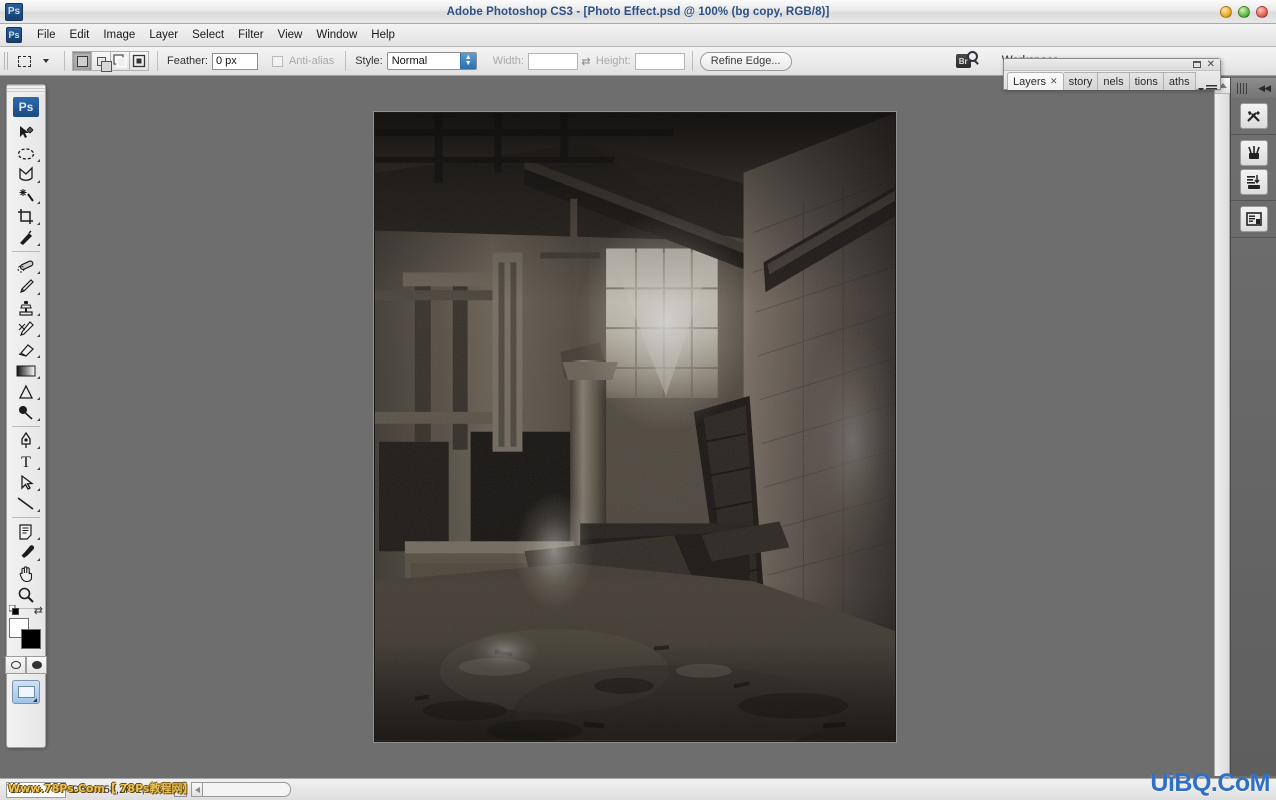  What do you see at coordinates (467, 61) in the screenshot?
I see `style-select-arrows: ▲ ▼` at bounding box center [467, 61].